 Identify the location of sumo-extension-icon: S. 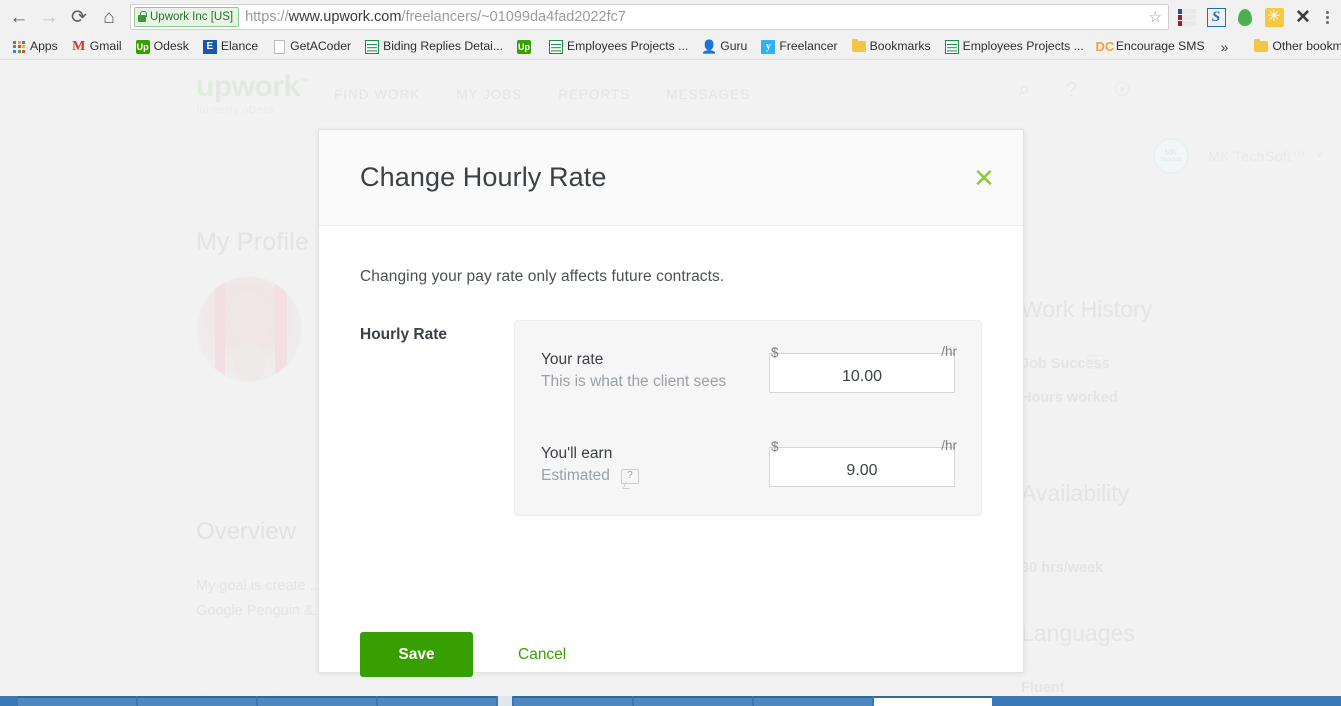
(1216, 17).